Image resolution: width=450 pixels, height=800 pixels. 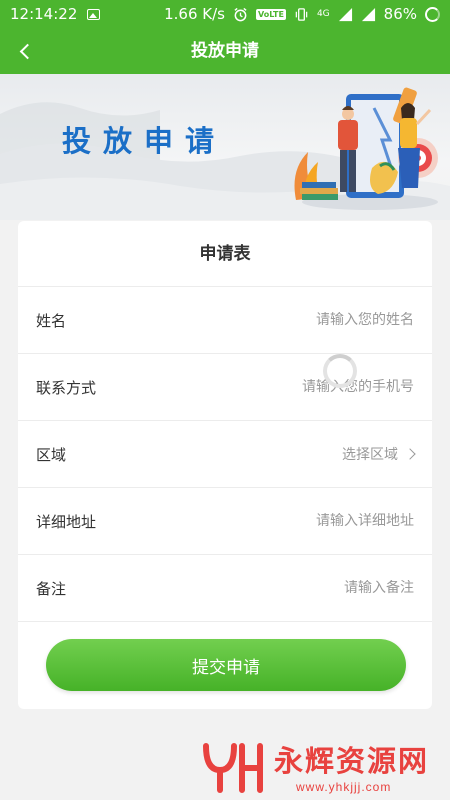 What do you see at coordinates (370, 455) in the screenshot?
I see `region-select-value: 选择区域` at bounding box center [370, 455].